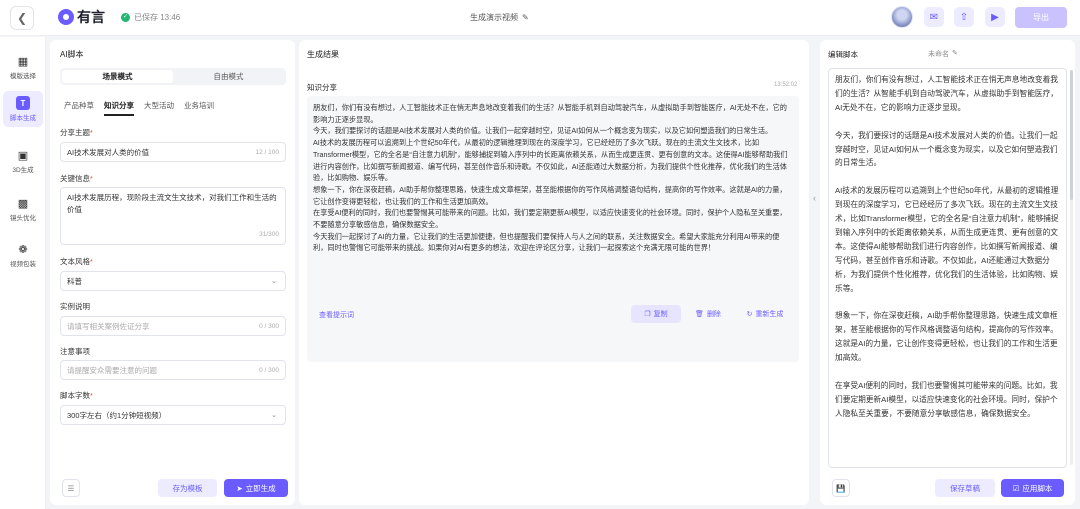 This screenshot has width=1080, height=509. I want to click on tab-product: 产品种草, so click(79, 108).